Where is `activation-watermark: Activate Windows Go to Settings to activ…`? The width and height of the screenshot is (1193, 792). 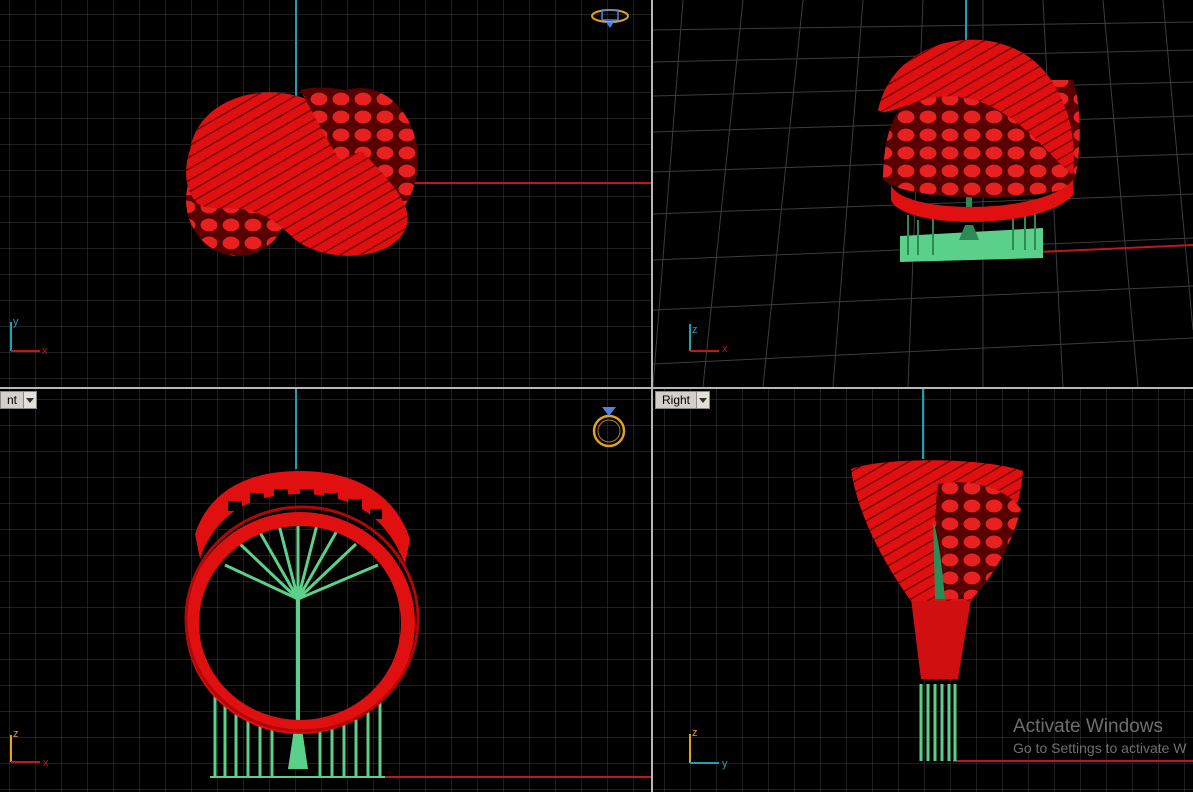
activation-watermark: Activate Windows Go to Settings to activ… is located at coordinates (1100, 736).